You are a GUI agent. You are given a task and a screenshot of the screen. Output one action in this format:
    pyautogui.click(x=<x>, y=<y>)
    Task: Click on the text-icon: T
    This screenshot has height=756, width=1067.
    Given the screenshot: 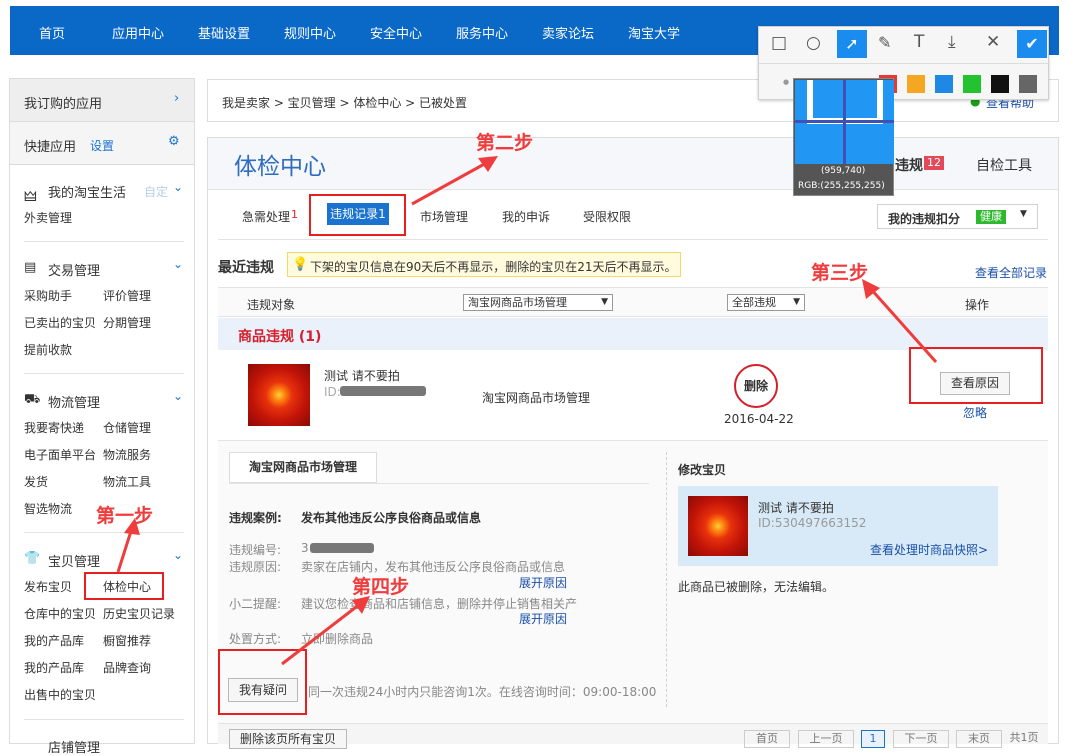 What is the action you would take?
    pyautogui.click(x=919, y=42)
    